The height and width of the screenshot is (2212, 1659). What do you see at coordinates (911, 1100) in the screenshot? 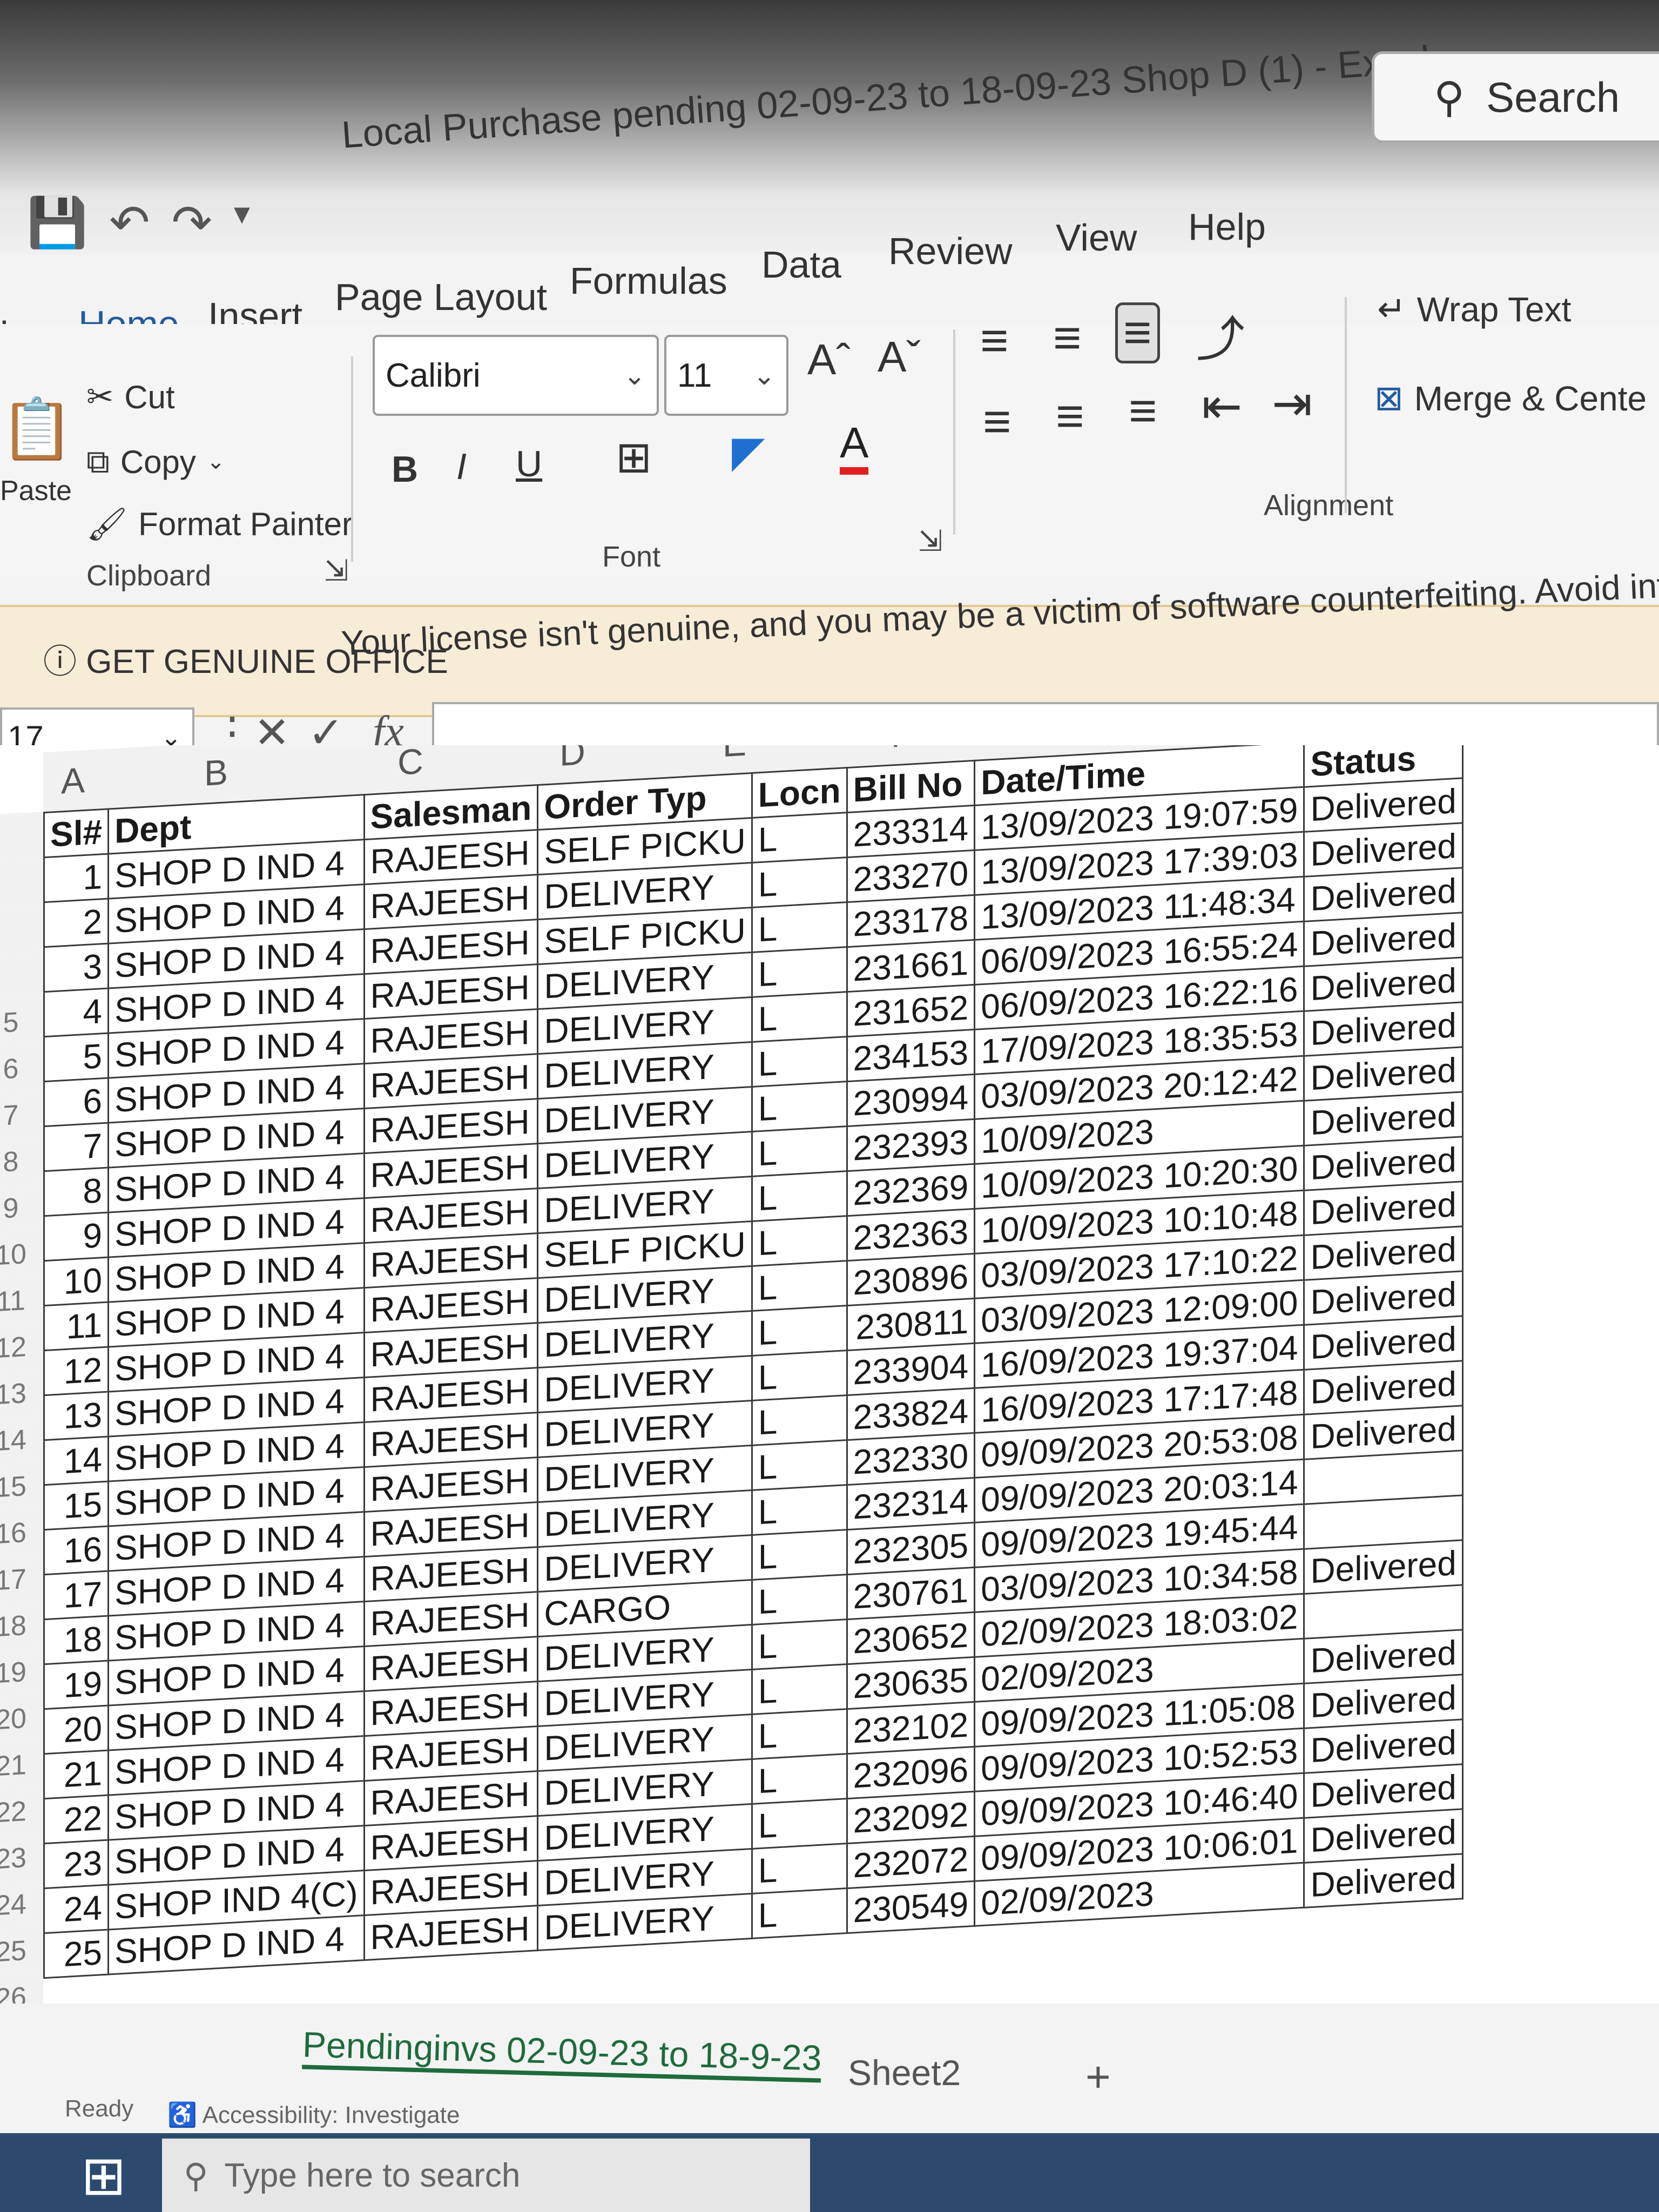
I see `bill-no-cell: 230994` at bounding box center [911, 1100].